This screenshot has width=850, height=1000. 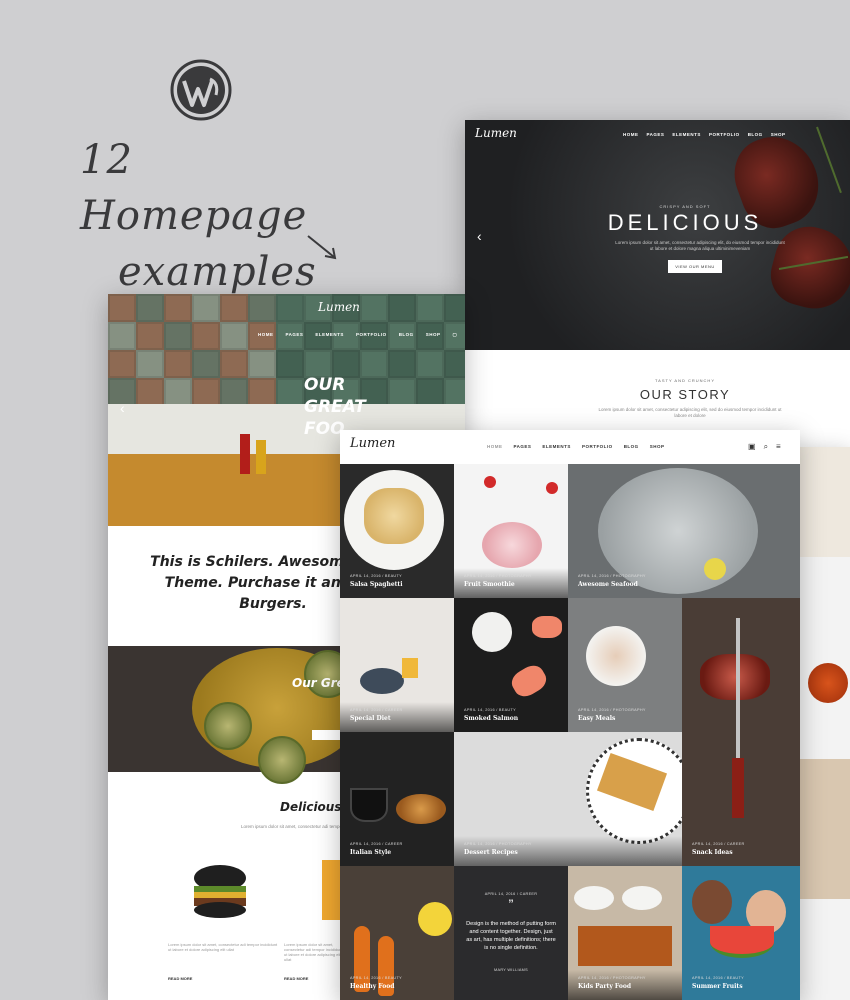 I want to click on section2-button, so click(x=327, y=735).